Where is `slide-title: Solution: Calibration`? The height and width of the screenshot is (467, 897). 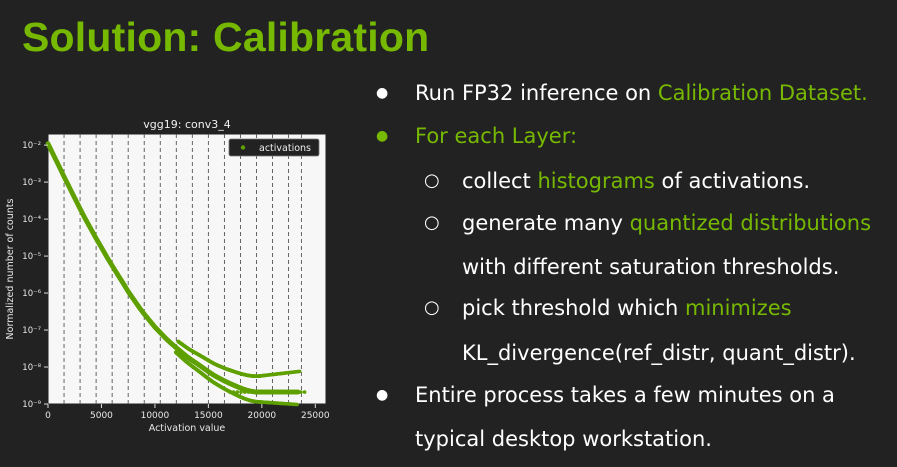
slide-title: Solution: Calibration is located at coordinates (226, 37).